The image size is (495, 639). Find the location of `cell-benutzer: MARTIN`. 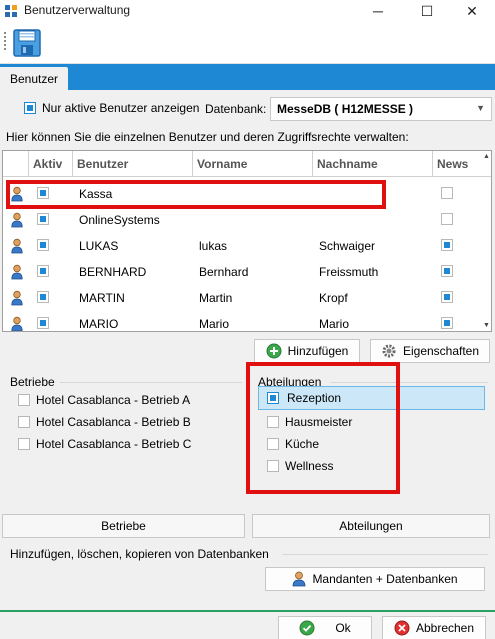

cell-benutzer: MARTIN is located at coordinates (102, 298).